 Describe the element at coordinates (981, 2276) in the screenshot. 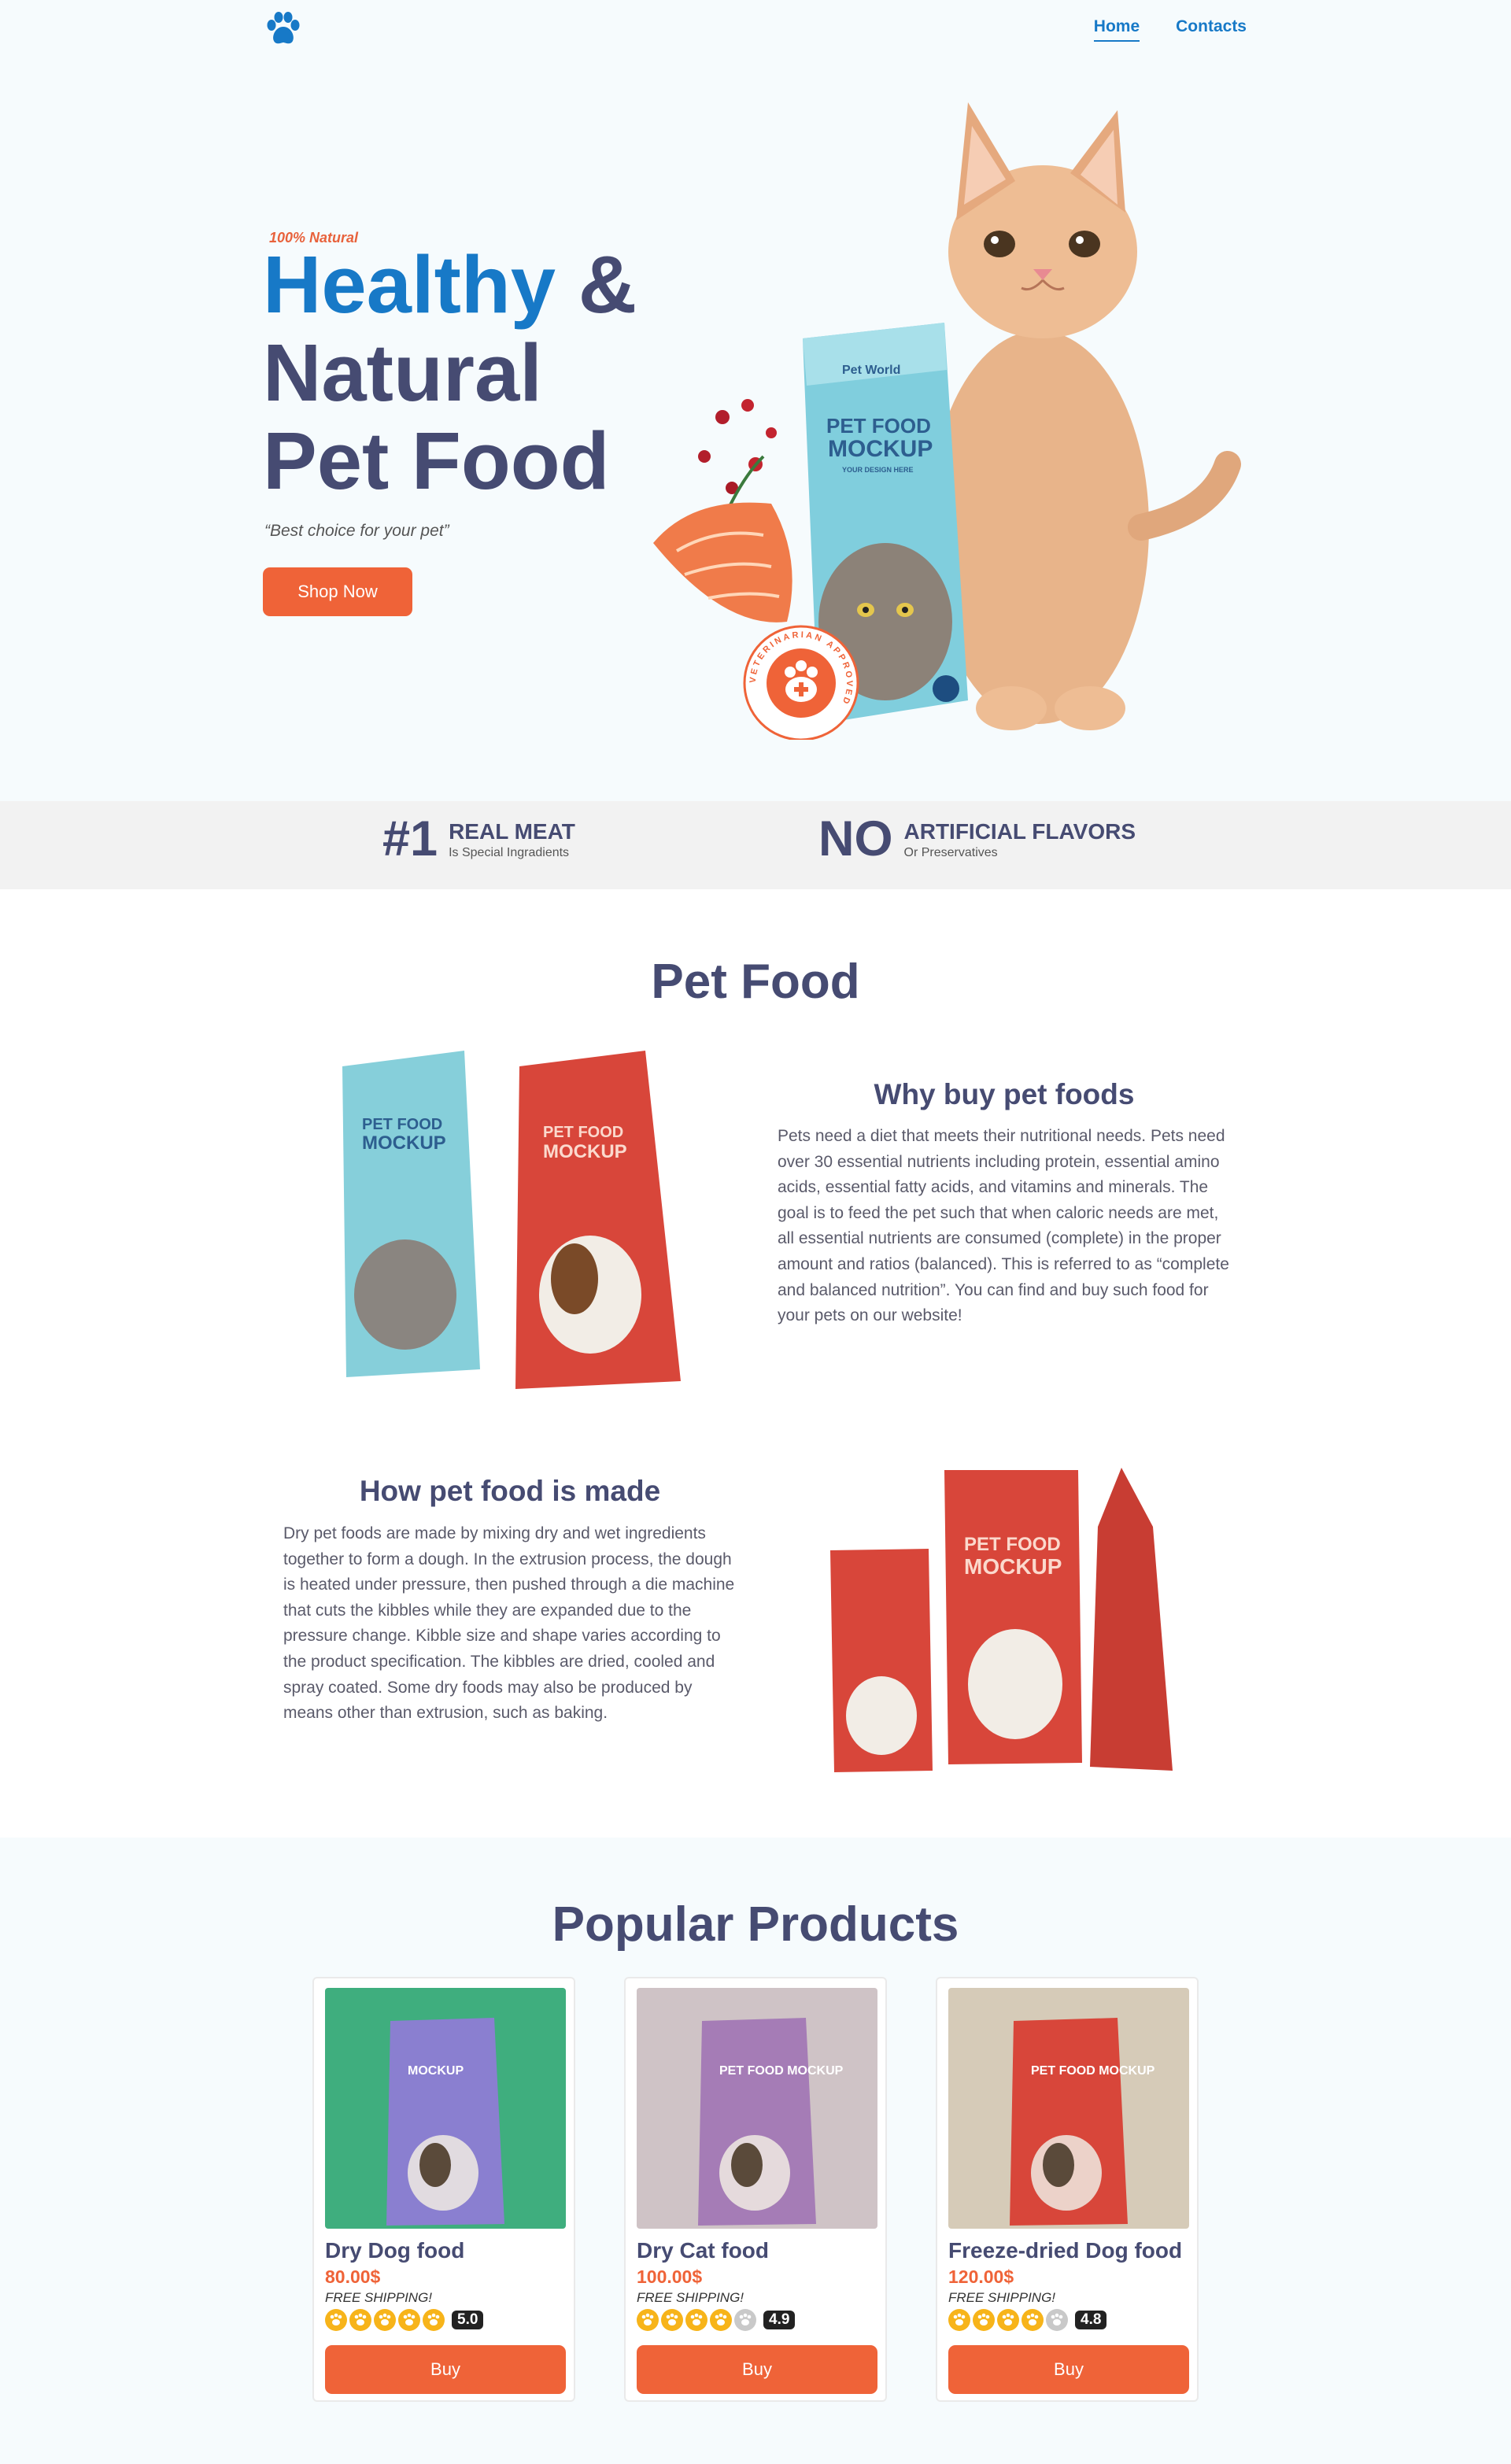

I see `product-price: 120.00$` at that location.